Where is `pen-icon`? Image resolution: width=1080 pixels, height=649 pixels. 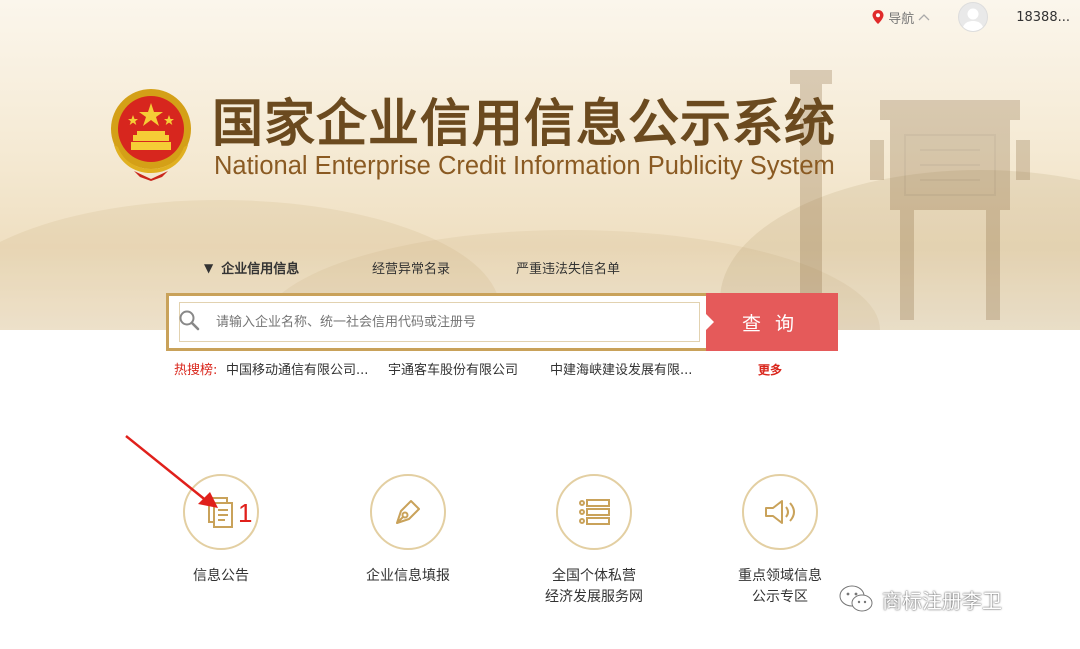 pen-icon is located at coordinates (408, 512).